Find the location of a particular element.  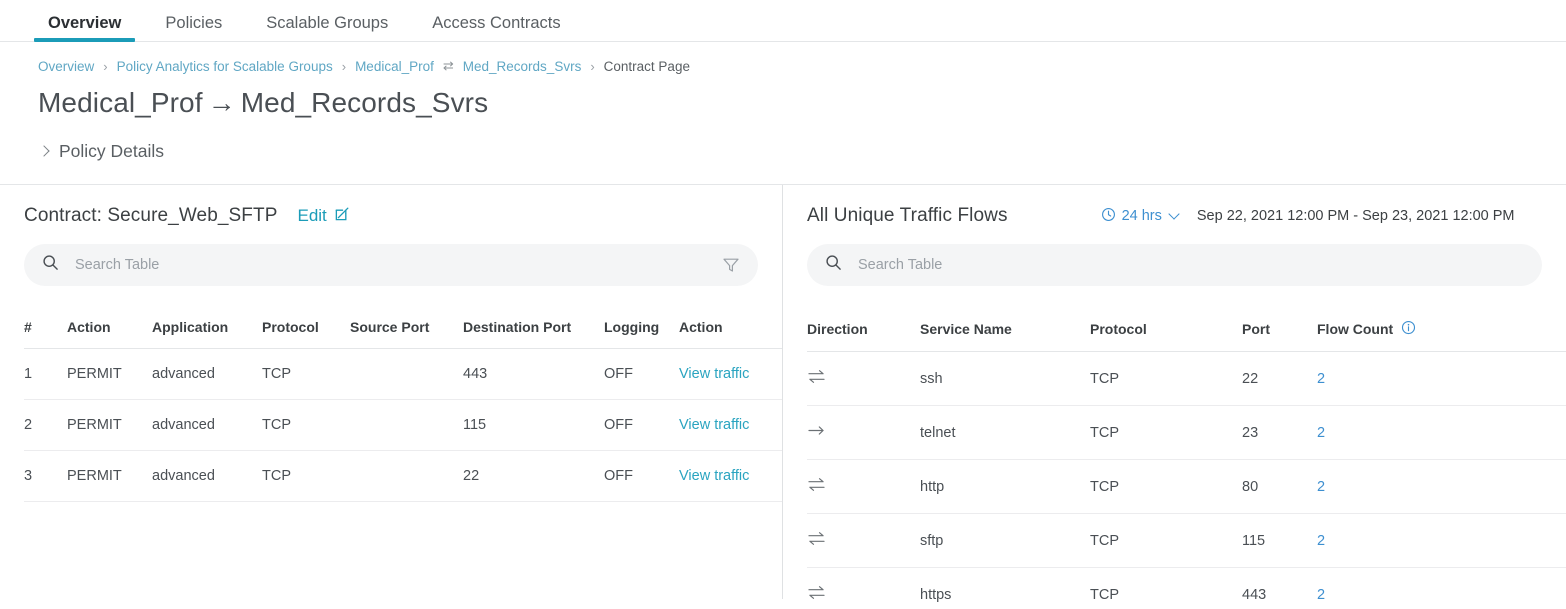

contract-panel-header: Contract: Secure_Web_SFTP Edit is located at coordinates (391, 206).